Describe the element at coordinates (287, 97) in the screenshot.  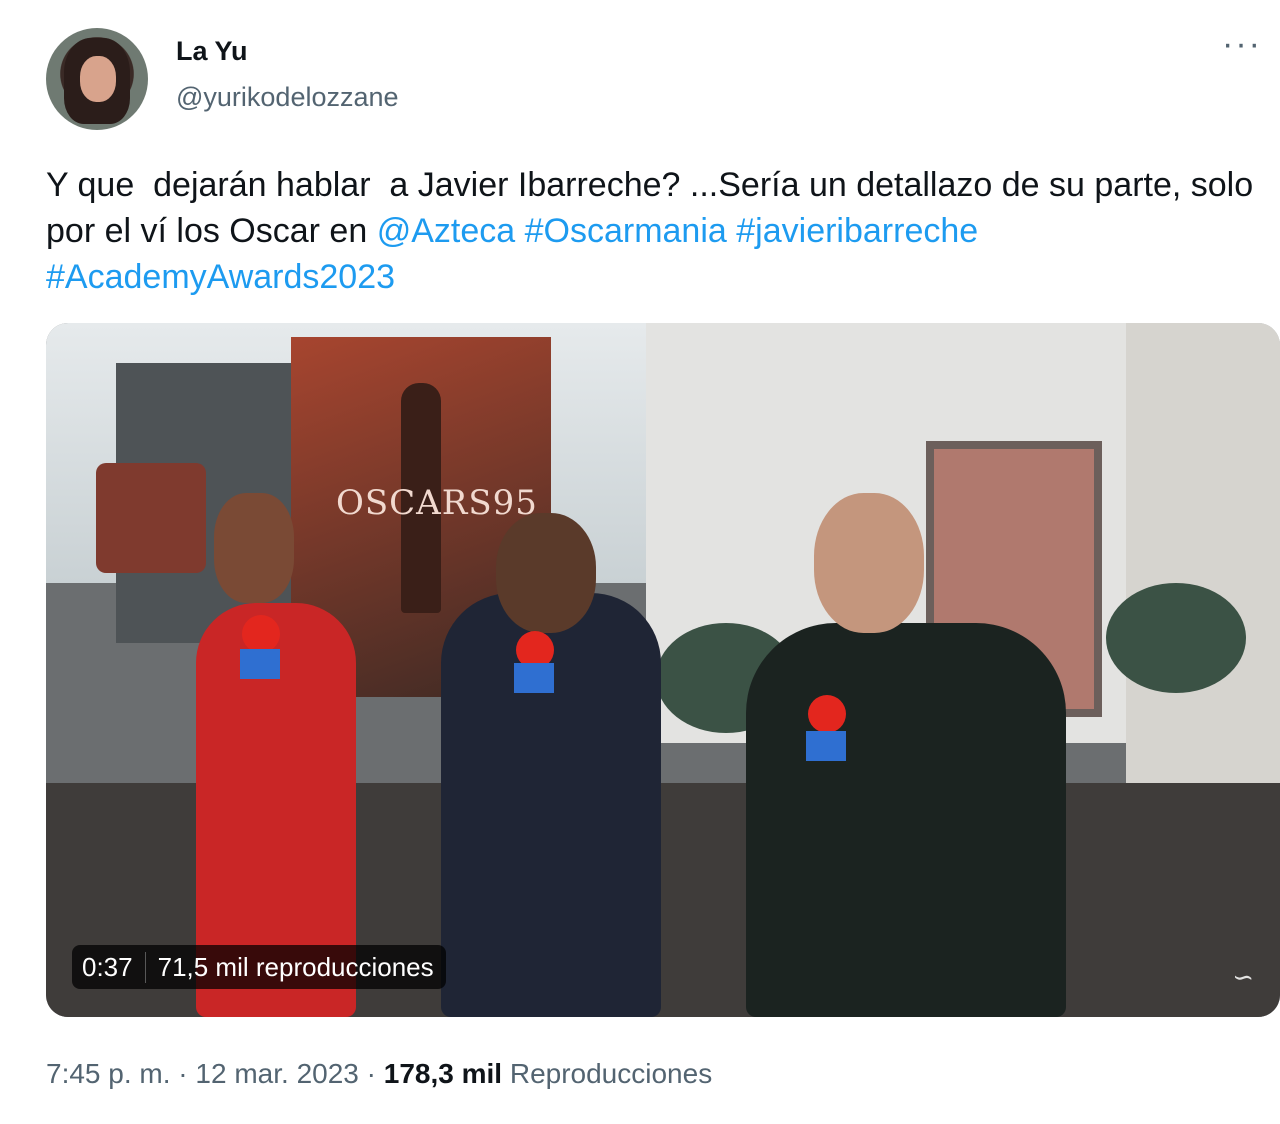
I see `author-handle: @yurikodelozzane` at that location.